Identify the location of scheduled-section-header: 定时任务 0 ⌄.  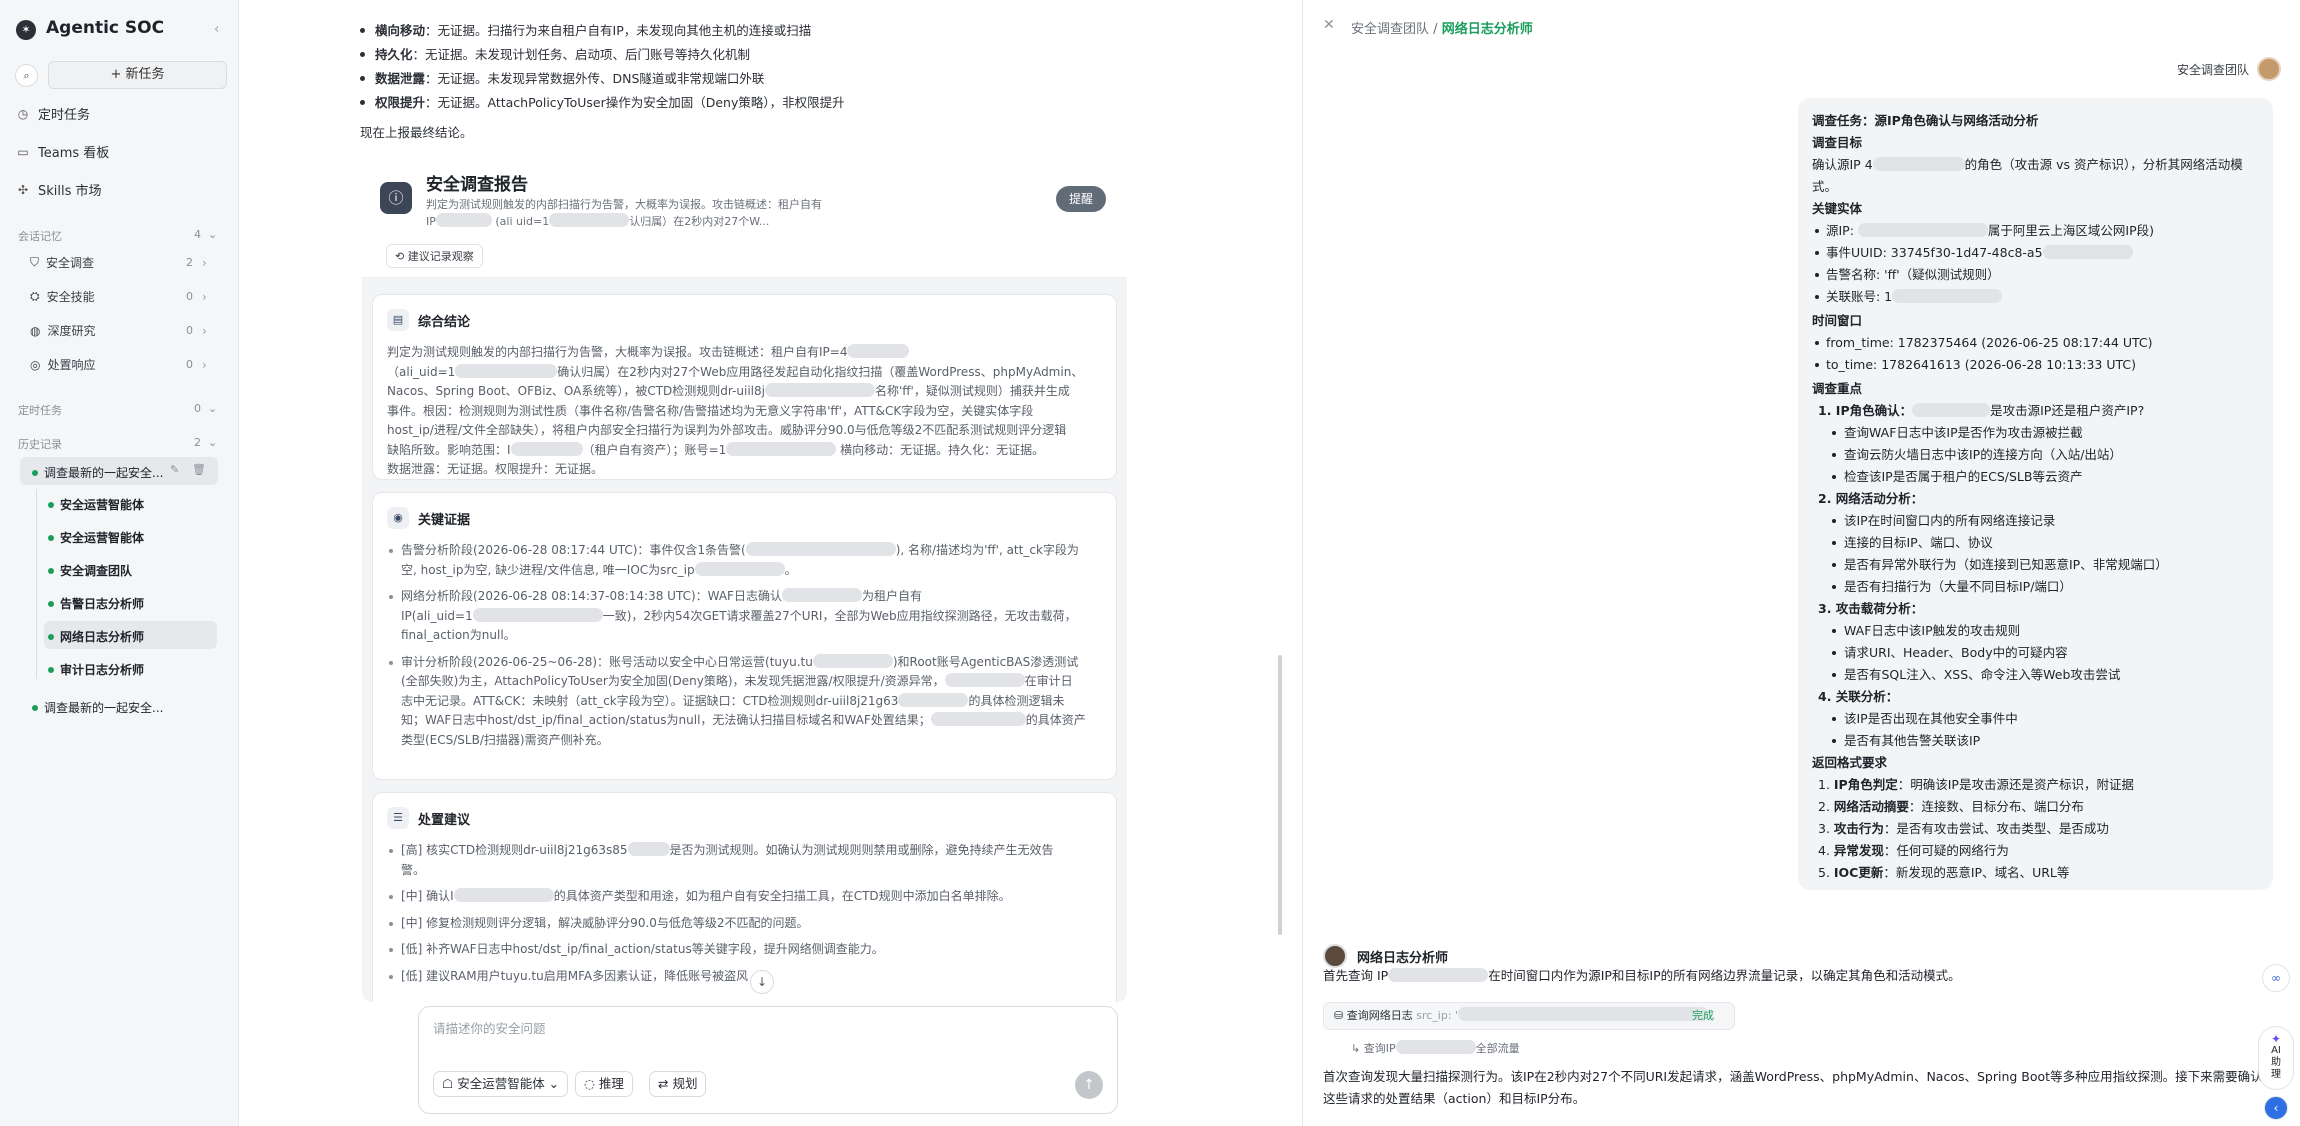
(120, 410).